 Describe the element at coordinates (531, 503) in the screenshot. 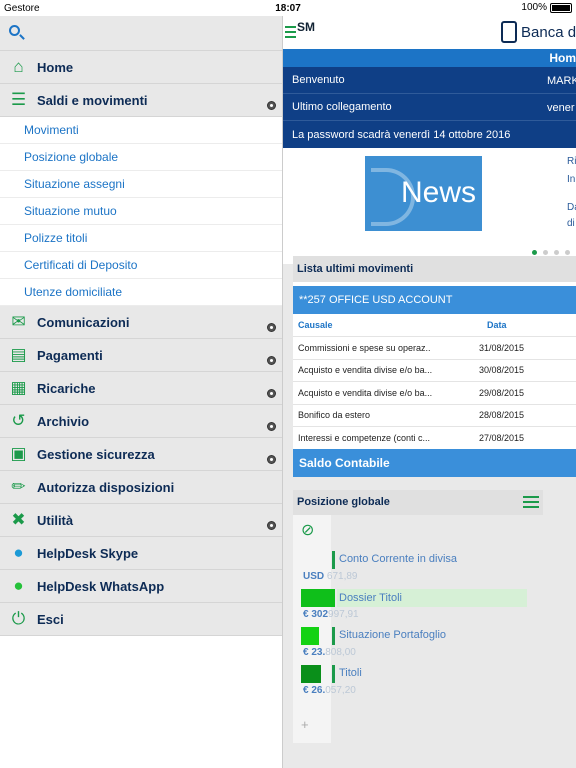

I see `list-view-icon` at that location.